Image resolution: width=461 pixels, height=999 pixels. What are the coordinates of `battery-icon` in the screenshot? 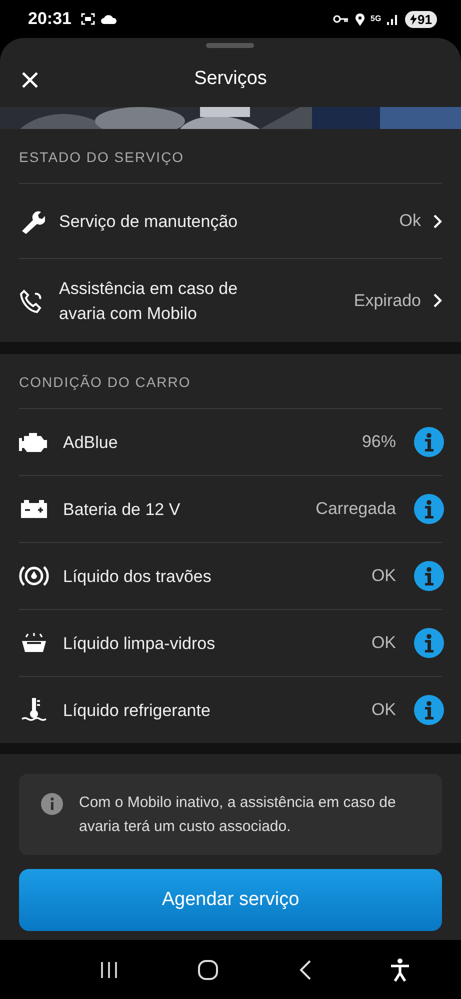 It's located at (34, 509).